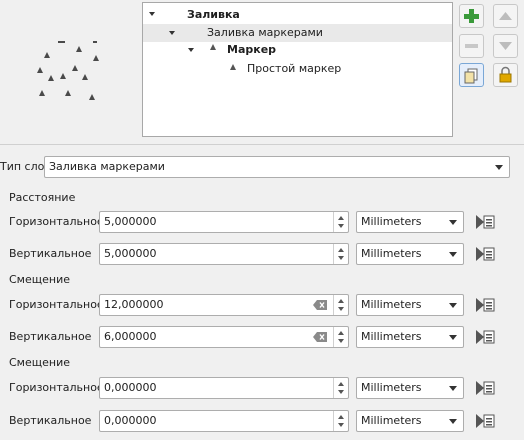 Image resolution: width=524 pixels, height=440 pixels. I want to click on offset-horizontal-spinbox: 0,000000, so click(224, 388).